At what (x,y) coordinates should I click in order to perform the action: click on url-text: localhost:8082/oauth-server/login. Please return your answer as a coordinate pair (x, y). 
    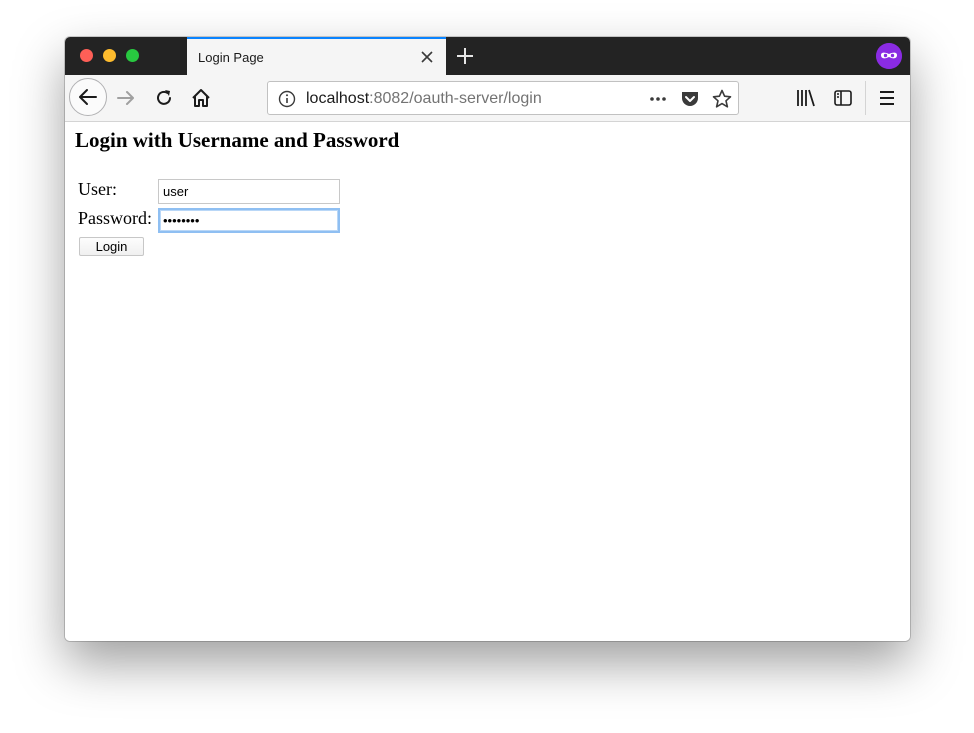
    Looking at the image, I should click on (424, 99).